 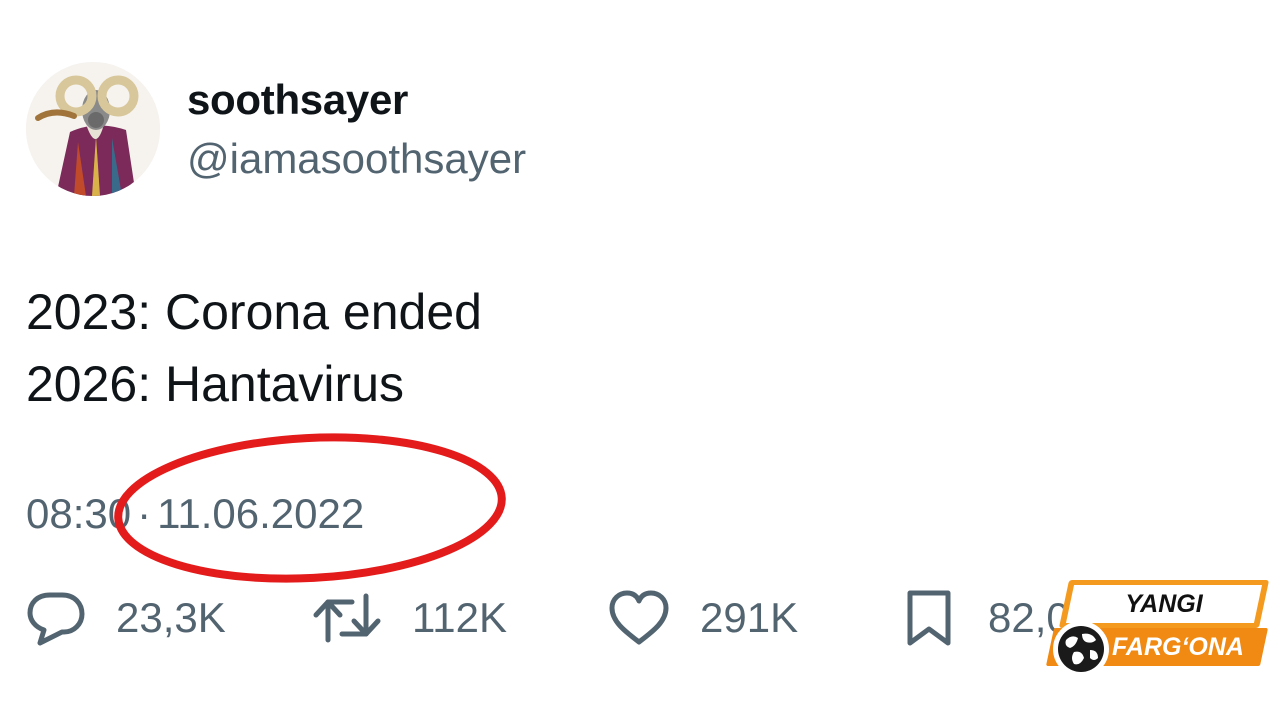 What do you see at coordinates (409, 618) in the screenshot?
I see `retweet-button: 112K` at bounding box center [409, 618].